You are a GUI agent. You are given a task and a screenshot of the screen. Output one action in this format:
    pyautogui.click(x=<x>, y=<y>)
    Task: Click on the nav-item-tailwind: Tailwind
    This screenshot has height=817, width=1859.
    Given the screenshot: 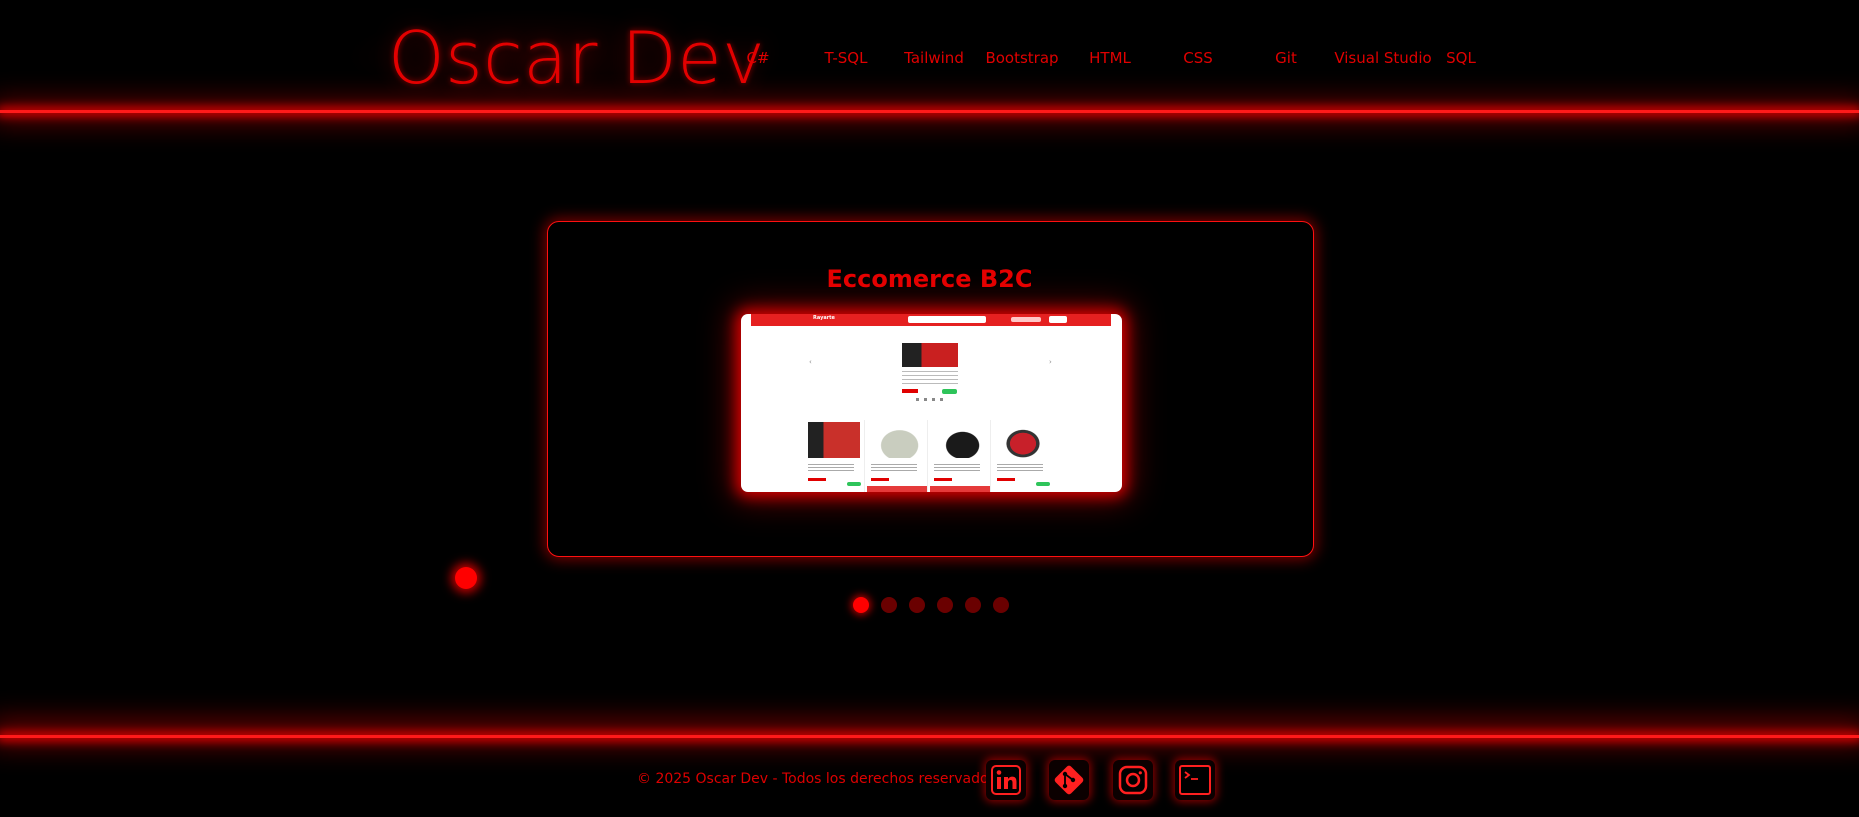 What is the action you would take?
    pyautogui.click(x=934, y=58)
    